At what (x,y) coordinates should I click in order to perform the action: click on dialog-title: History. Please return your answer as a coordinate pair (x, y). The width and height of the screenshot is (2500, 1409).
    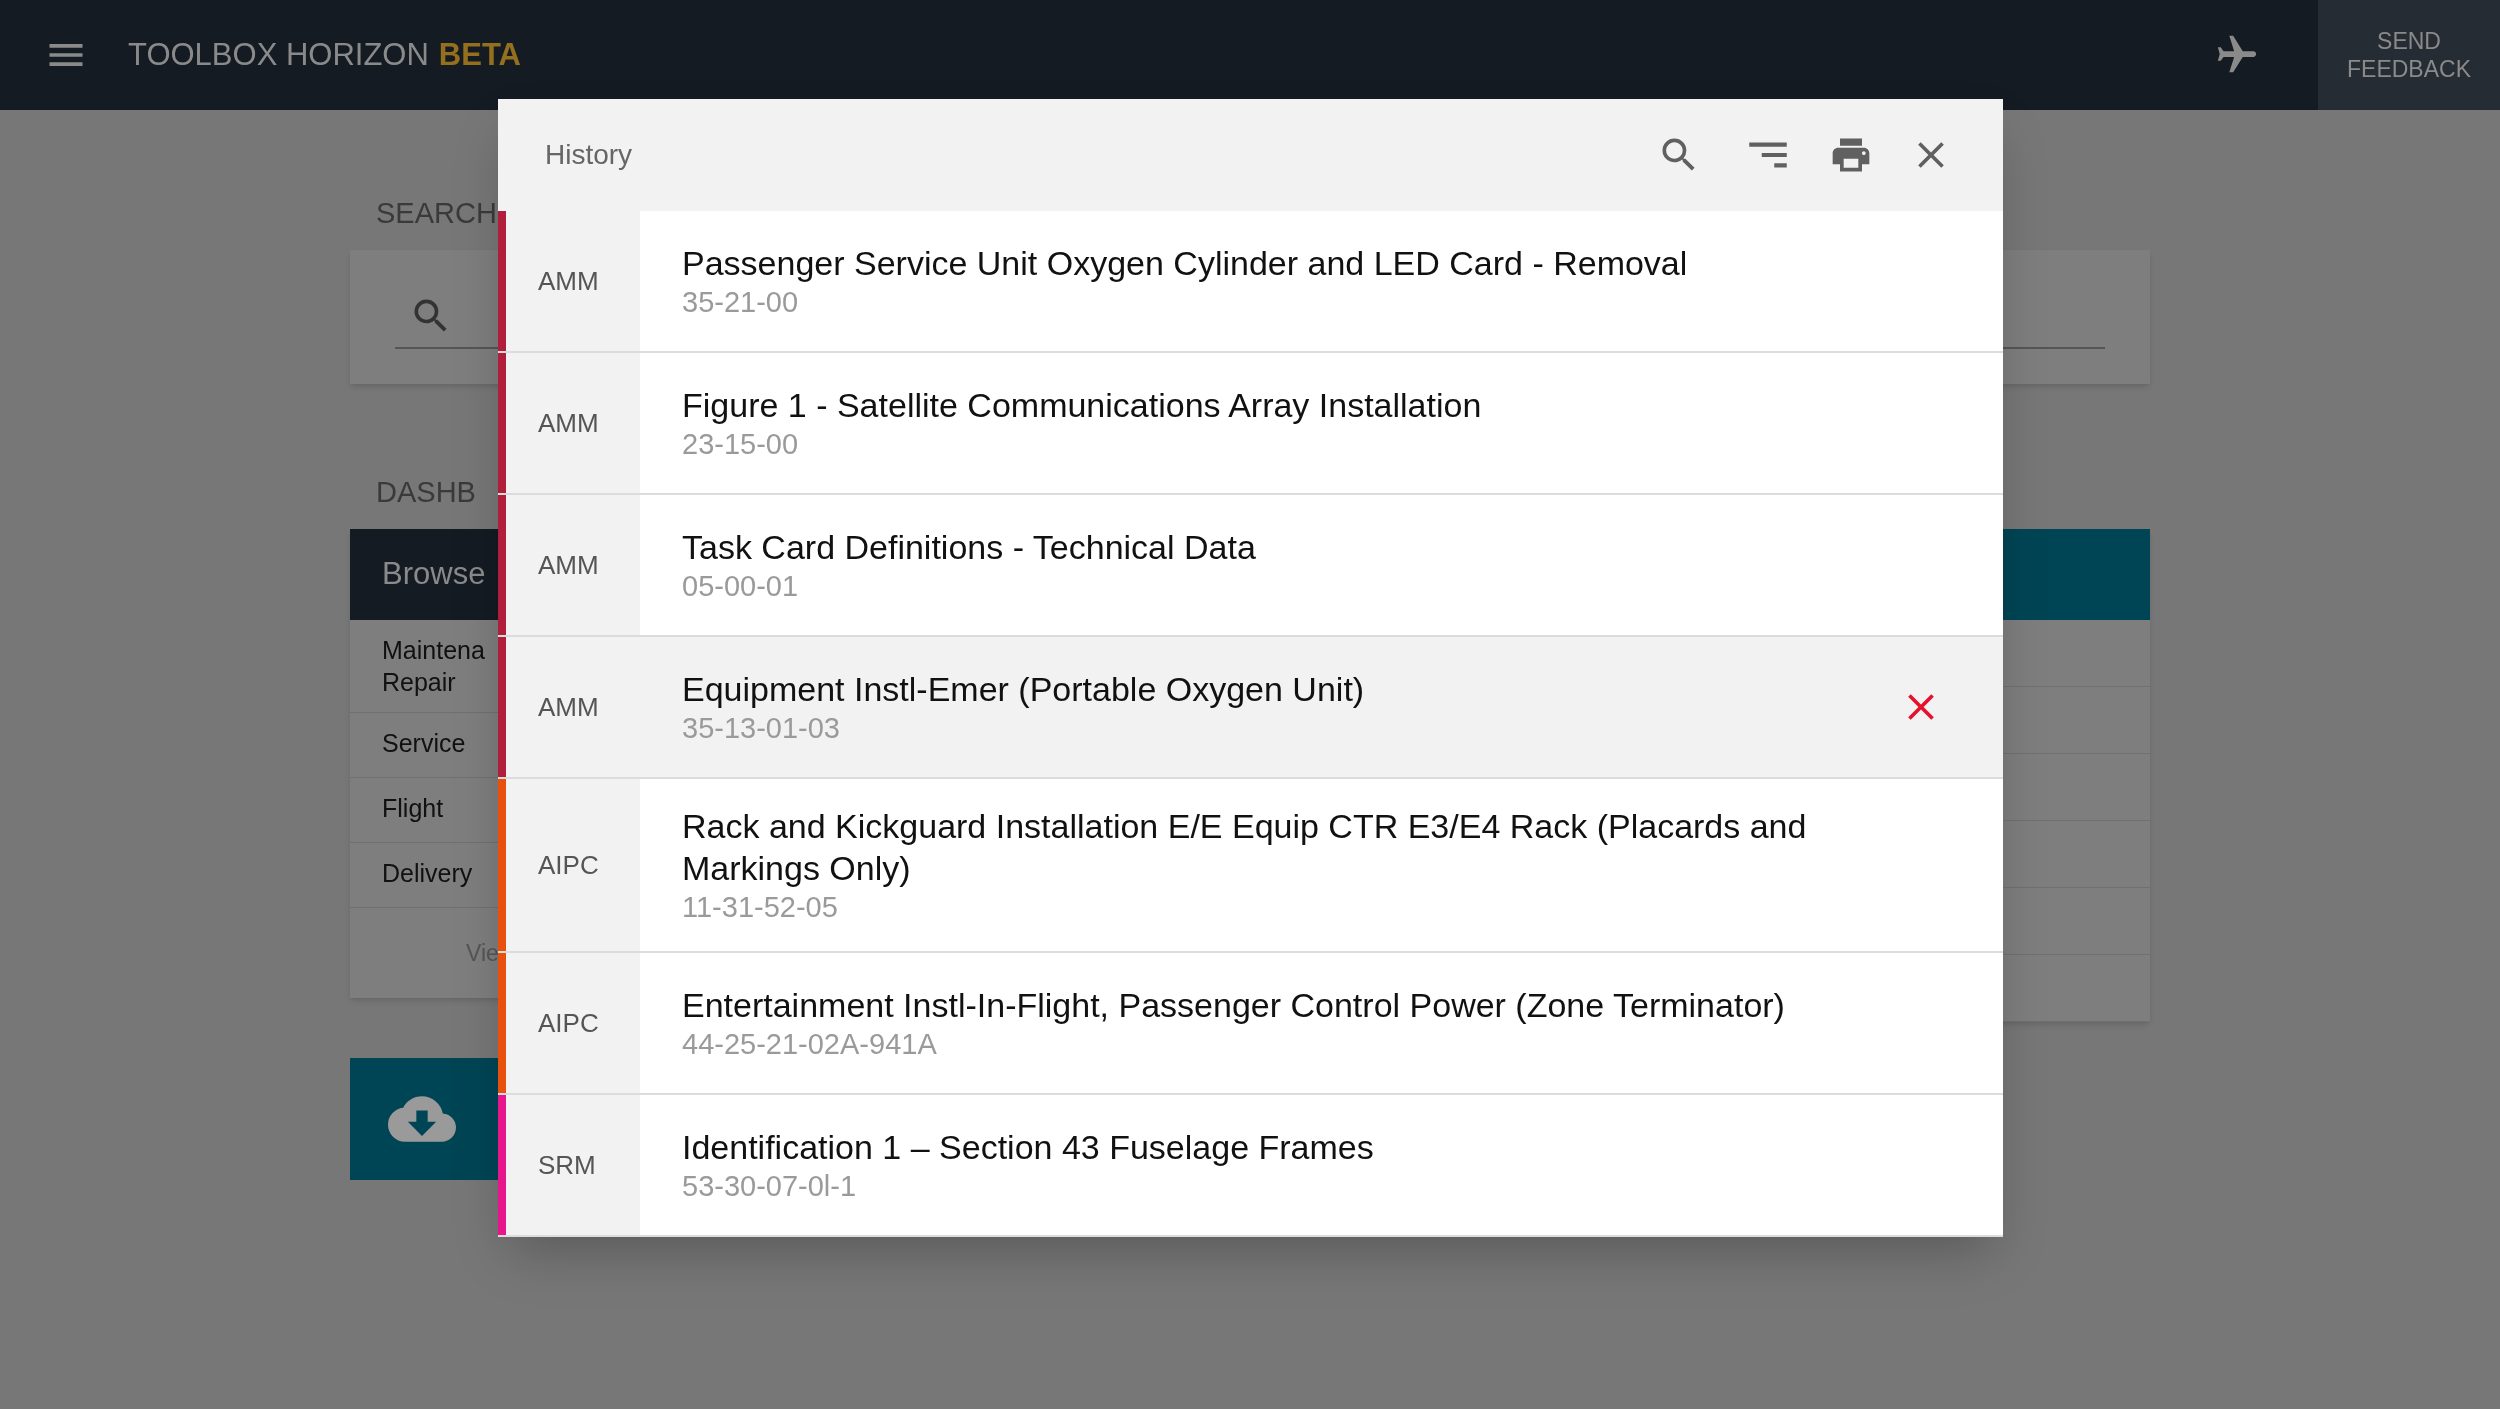
    Looking at the image, I should click on (589, 155).